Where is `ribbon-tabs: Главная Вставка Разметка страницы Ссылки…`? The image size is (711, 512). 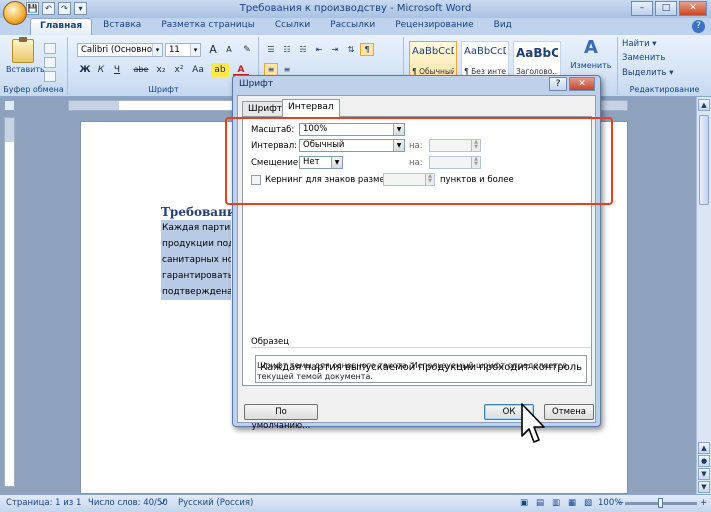 ribbon-tabs: Главная Вставка Разметка страницы Ссылки… is located at coordinates (275, 26).